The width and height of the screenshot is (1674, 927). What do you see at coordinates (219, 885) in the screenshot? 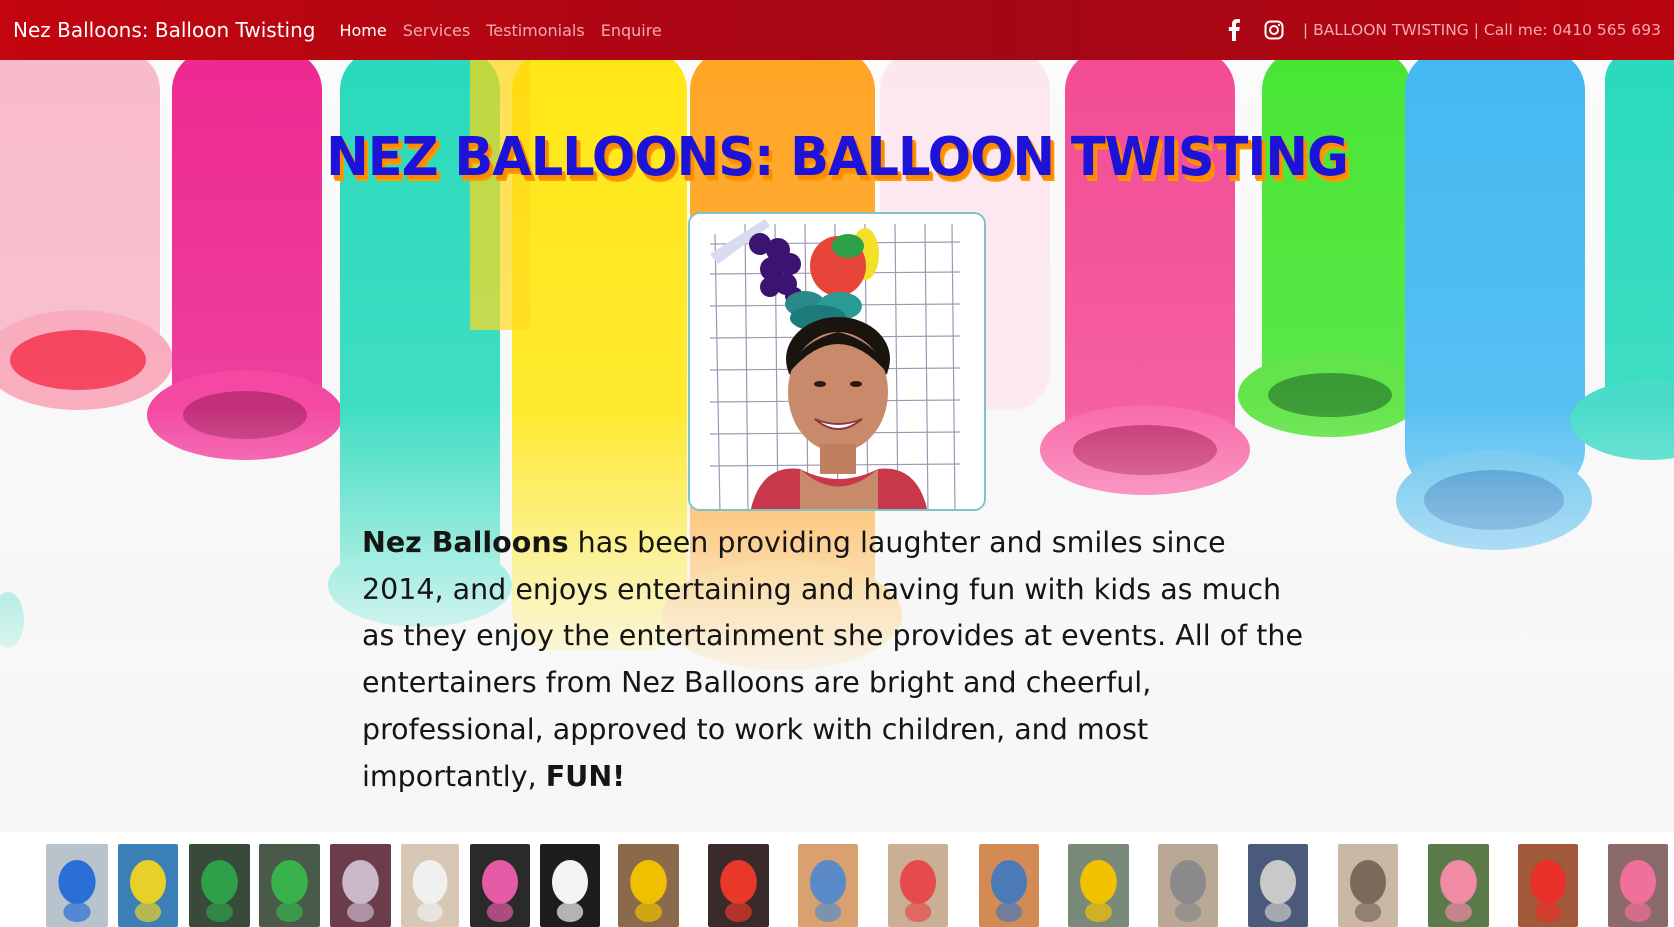
I see `gallery-thumbnail-balloon-christmas-tree` at bounding box center [219, 885].